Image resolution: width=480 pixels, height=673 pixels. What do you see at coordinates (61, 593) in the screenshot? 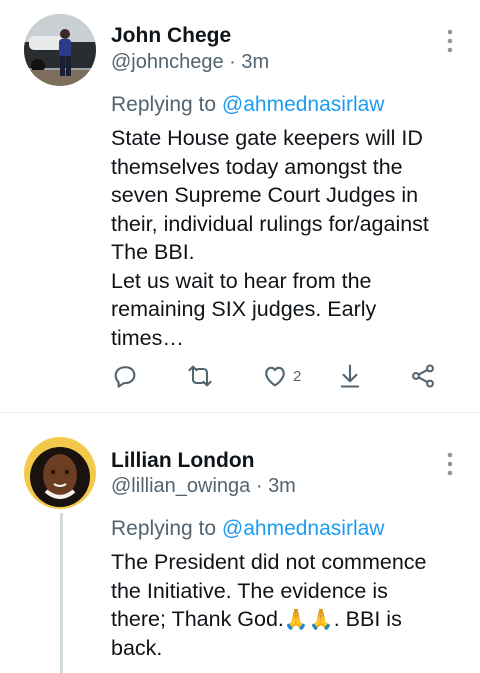
I see `thread-line` at bounding box center [61, 593].